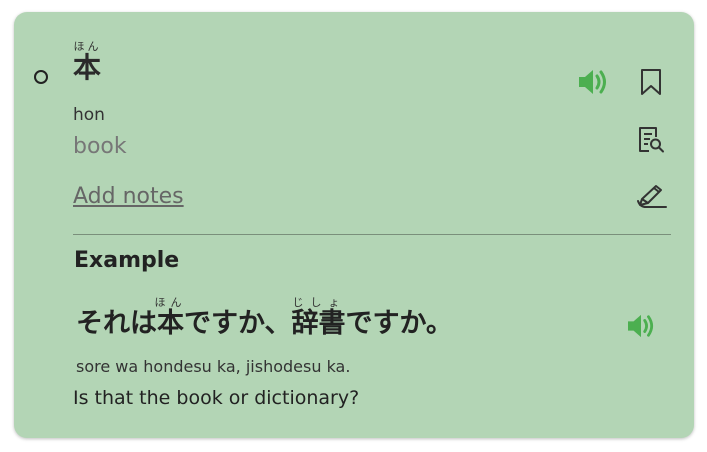 The image size is (707, 452). What do you see at coordinates (170, 323) in the screenshot?
I see `sentence-kanji: 本` at bounding box center [170, 323].